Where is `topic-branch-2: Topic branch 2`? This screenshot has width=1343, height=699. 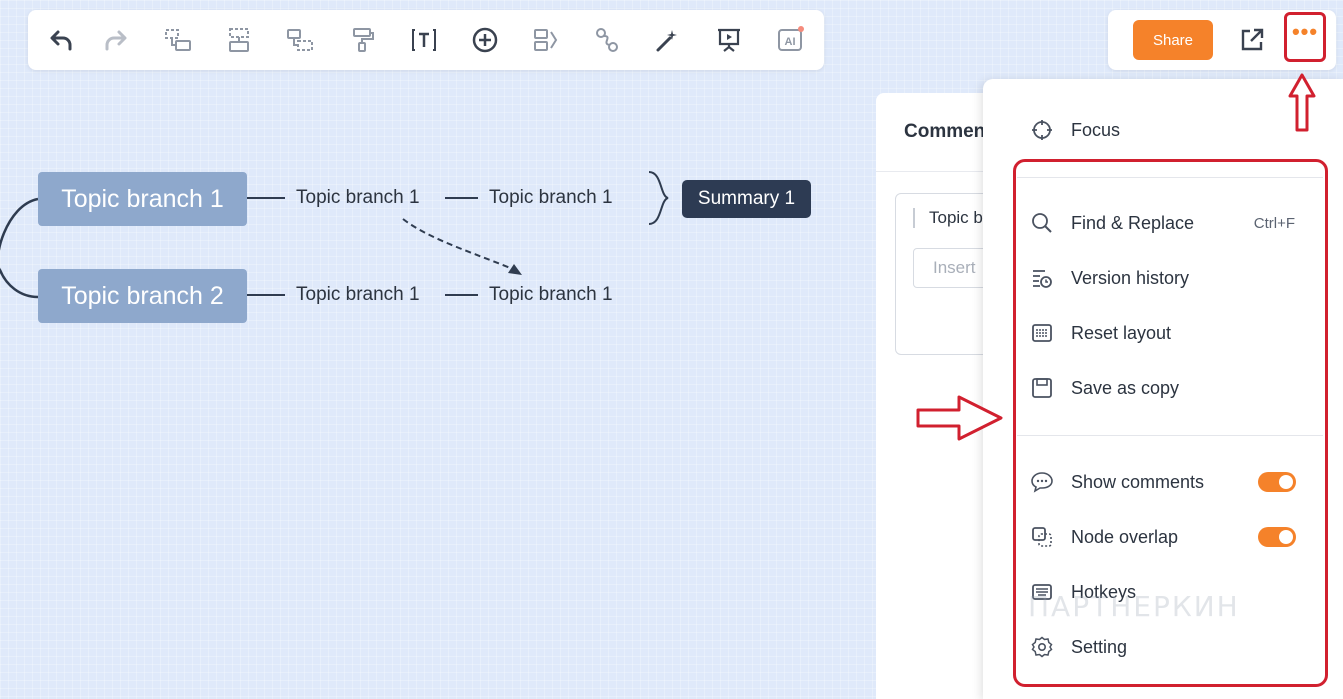
topic-branch-2: Topic branch 2 is located at coordinates (142, 296).